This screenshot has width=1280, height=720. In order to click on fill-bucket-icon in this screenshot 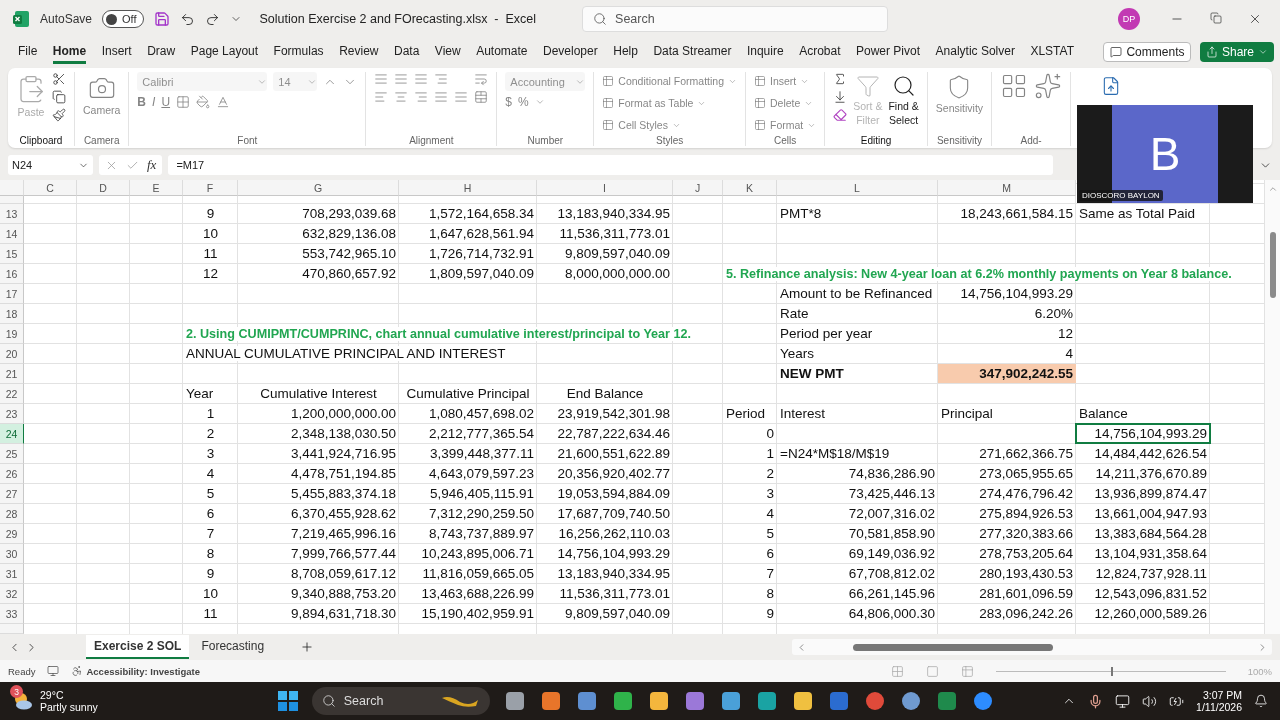, I will do `click(203, 102)`.